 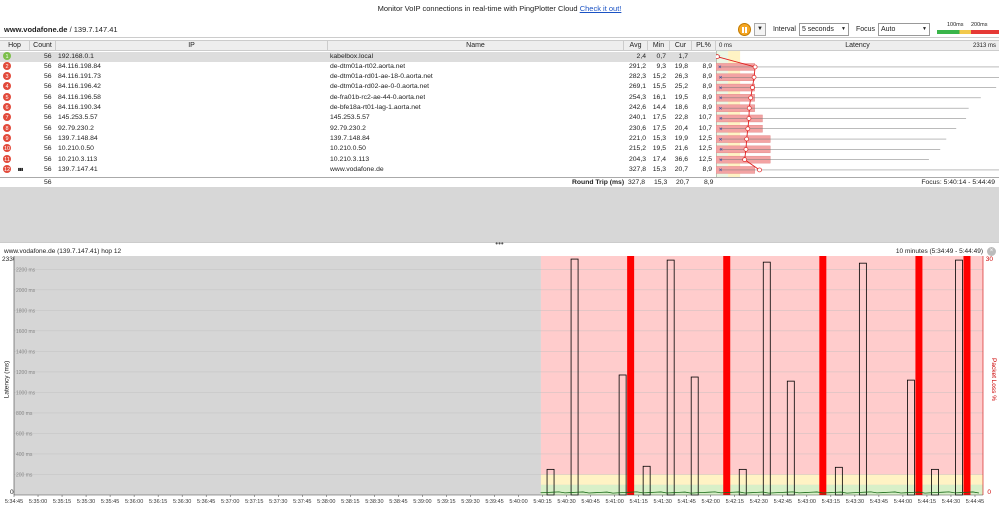 What do you see at coordinates (661, 56) in the screenshot?
I see `hop-min: 0,7` at bounding box center [661, 56].